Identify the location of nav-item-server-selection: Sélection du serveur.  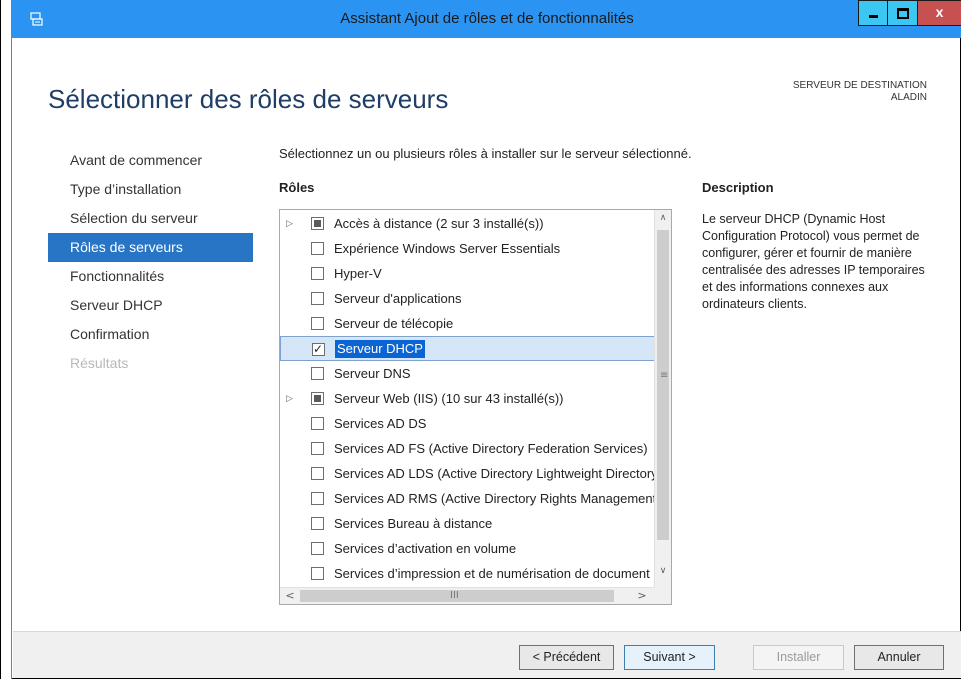
(150, 218).